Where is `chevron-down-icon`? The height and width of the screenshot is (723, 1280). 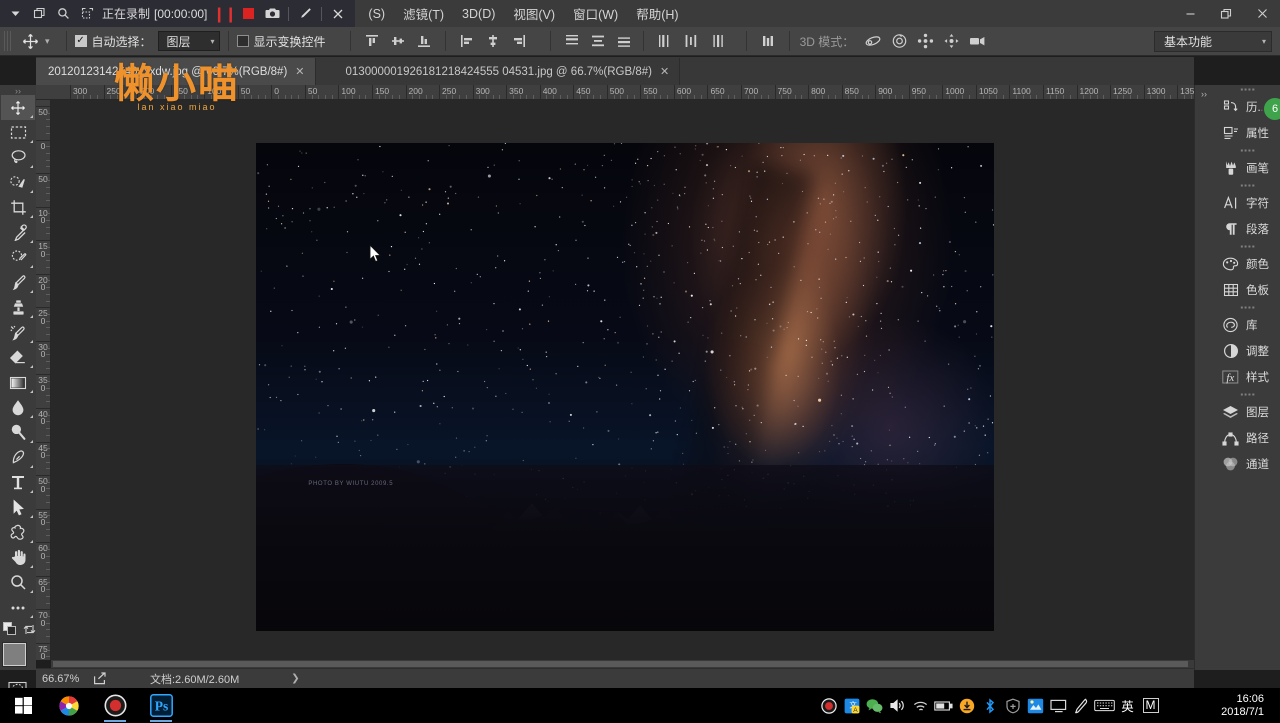
chevron-down-icon is located at coordinates (15, 14).